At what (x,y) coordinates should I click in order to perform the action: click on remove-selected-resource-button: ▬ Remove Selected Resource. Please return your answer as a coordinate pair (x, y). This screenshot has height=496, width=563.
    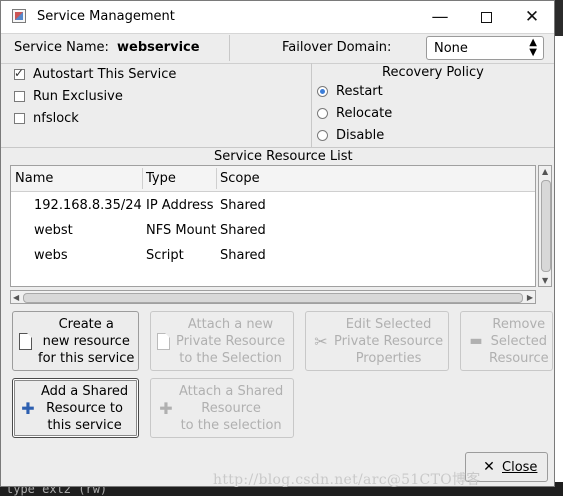
    Looking at the image, I should click on (506, 341).